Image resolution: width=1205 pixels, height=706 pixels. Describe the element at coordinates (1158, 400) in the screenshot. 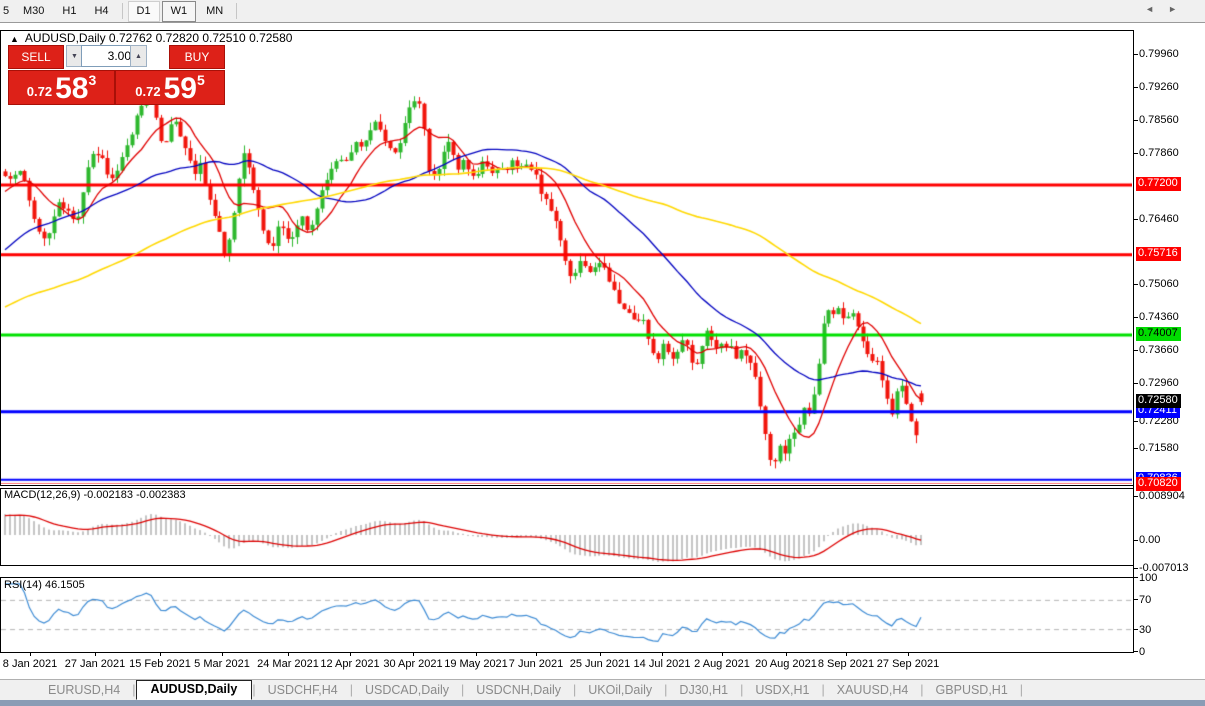

I see `current-price-label: 0.72580` at that location.